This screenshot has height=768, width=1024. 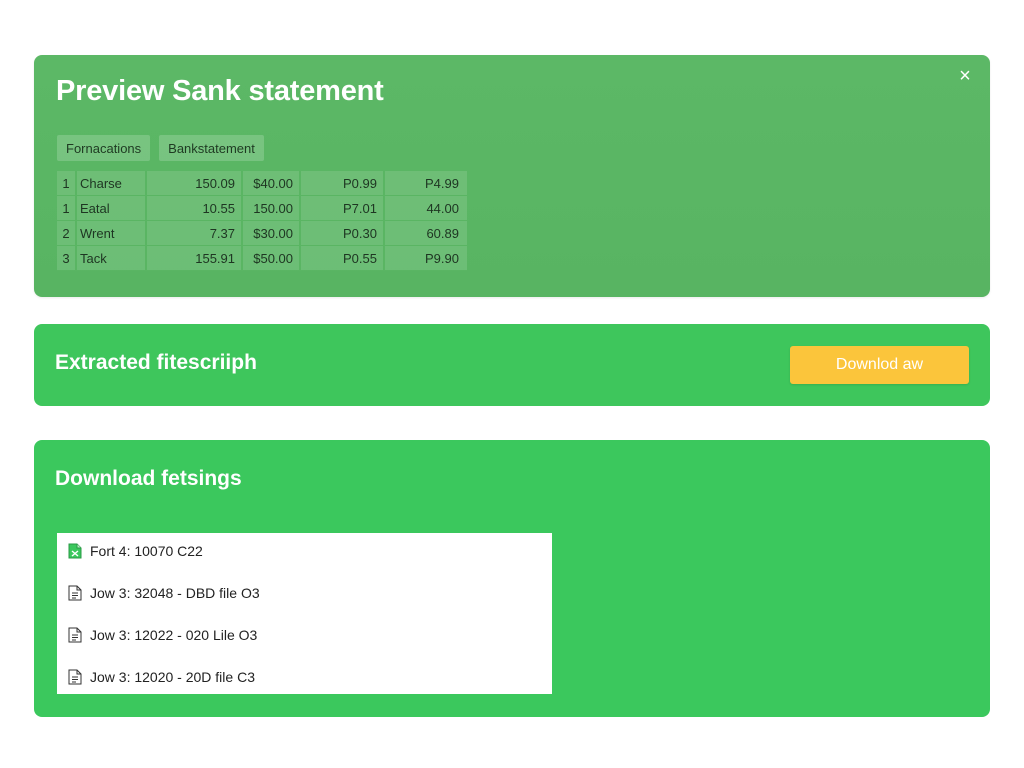 I want to click on extracted-panel: Extracted fitescriiph Downlod aw, so click(x=512, y=365).